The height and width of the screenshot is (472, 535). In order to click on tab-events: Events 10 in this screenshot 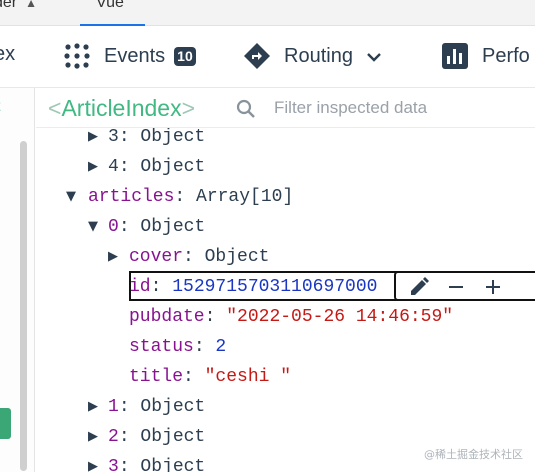, I will do `click(130, 56)`.